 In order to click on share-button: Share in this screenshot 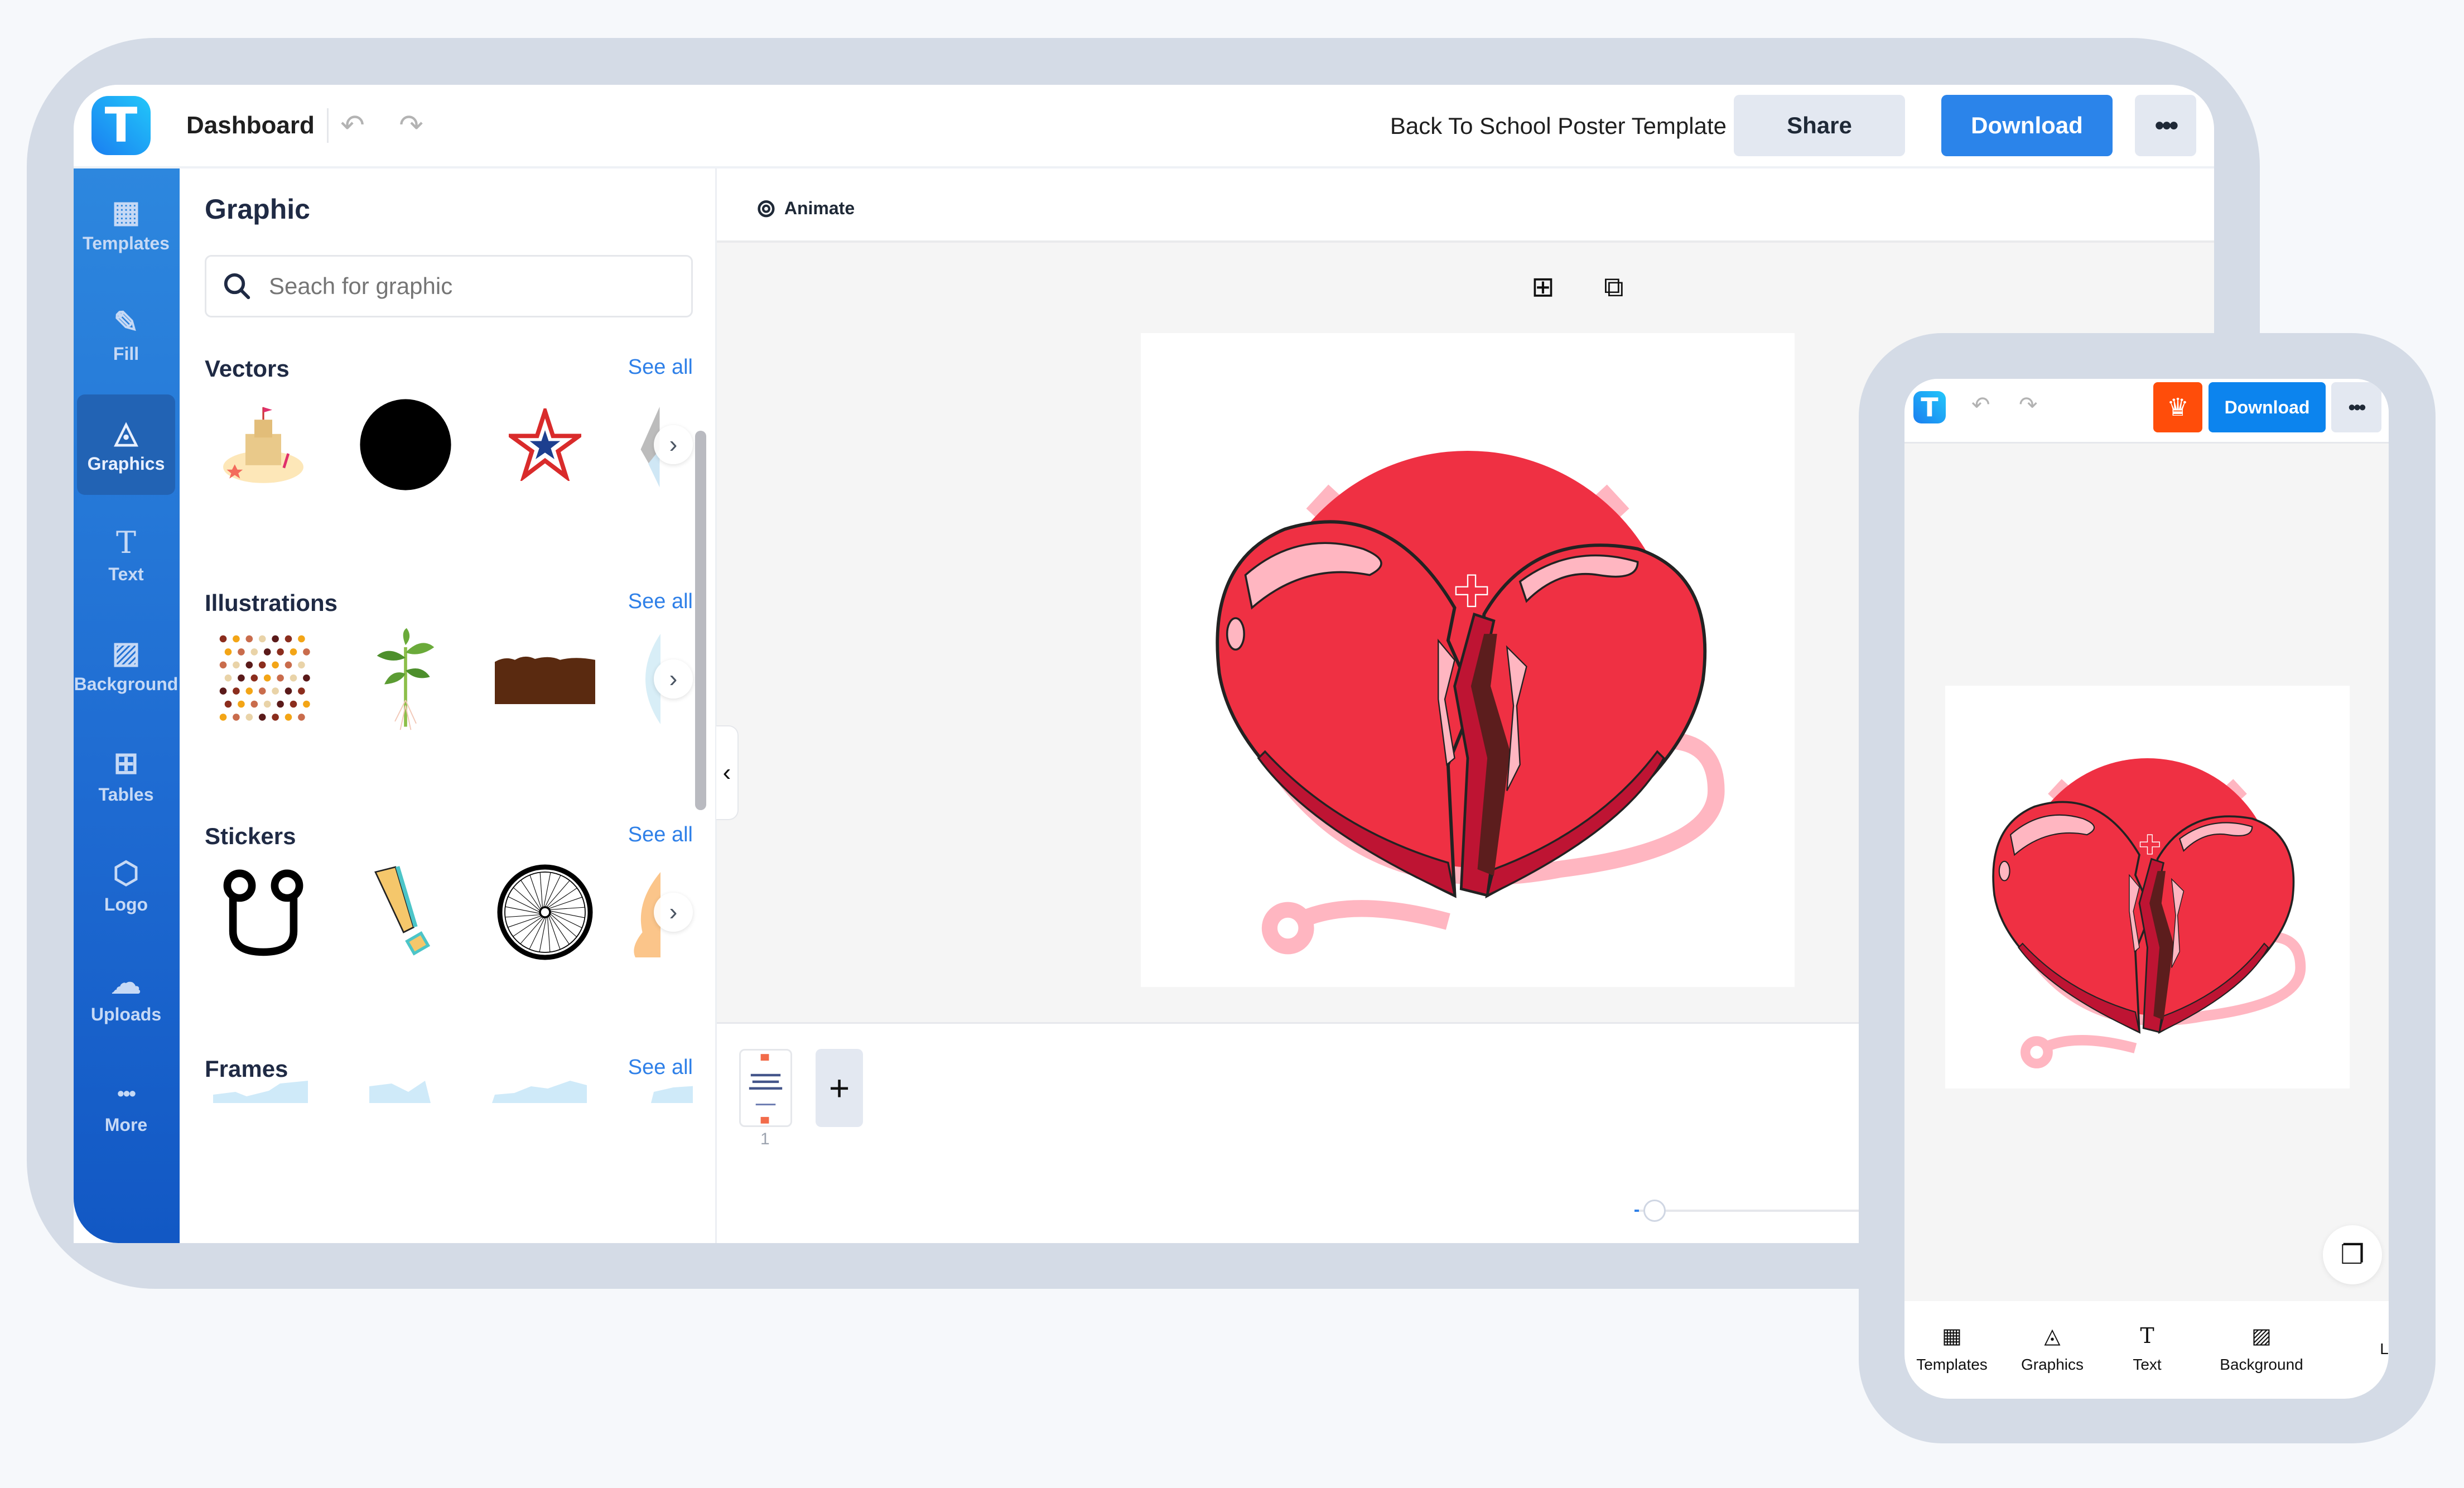, I will do `click(1820, 126)`.